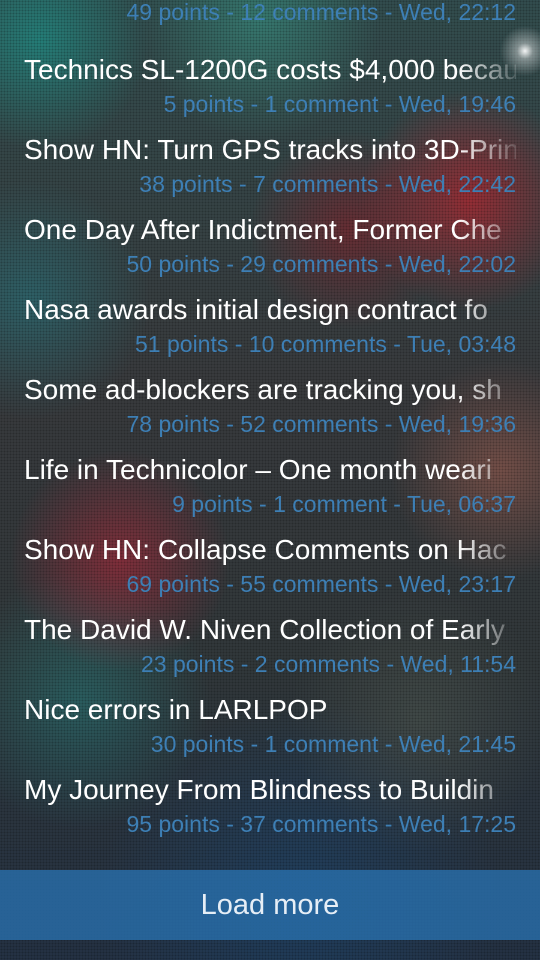 The width and height of the screenshot is (540, 960). What do you see at coordinates (256, 309) in the screenshot?
I see `story-title: Nasa awards initial design contract fo` at bounding box center [256, 309].